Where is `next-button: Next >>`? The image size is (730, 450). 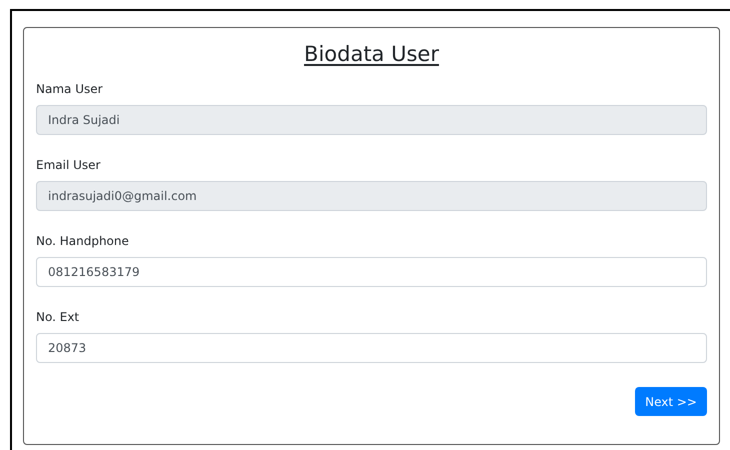 next-button: Next >> is located at coordinates (671, 401).